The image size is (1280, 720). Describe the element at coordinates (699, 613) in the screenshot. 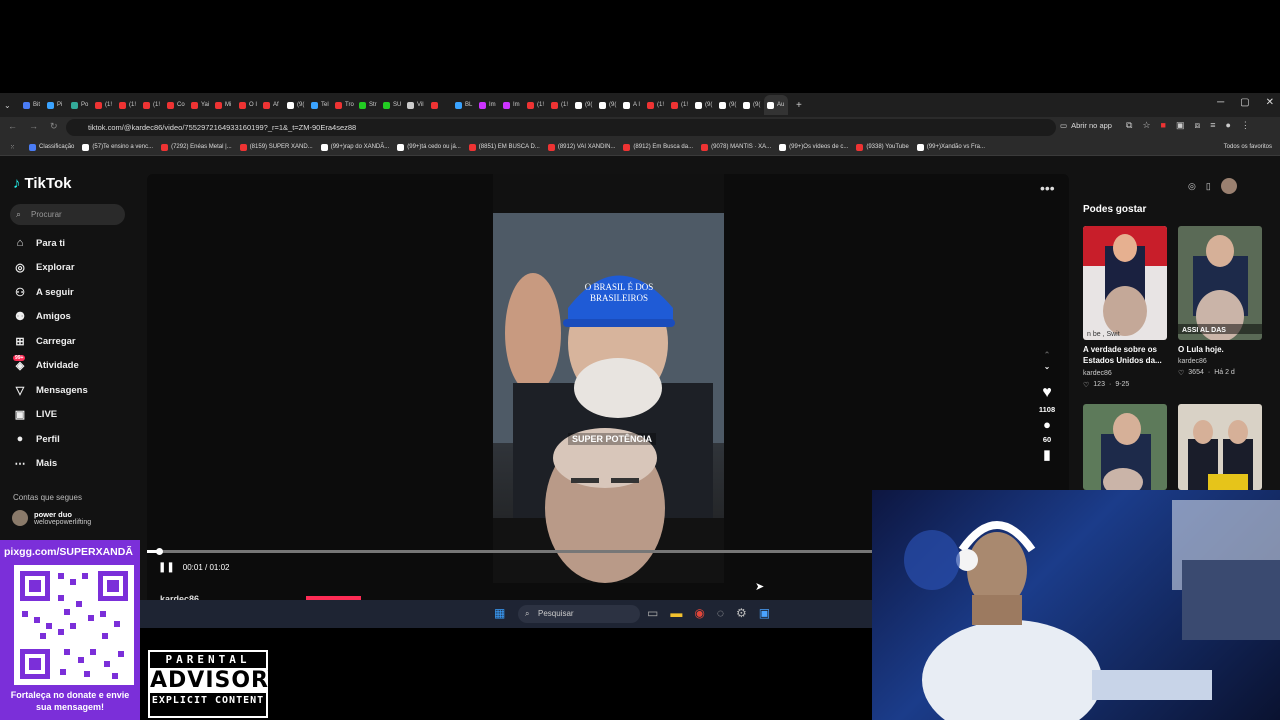

I see `chrome-icon: ◉` at that location.